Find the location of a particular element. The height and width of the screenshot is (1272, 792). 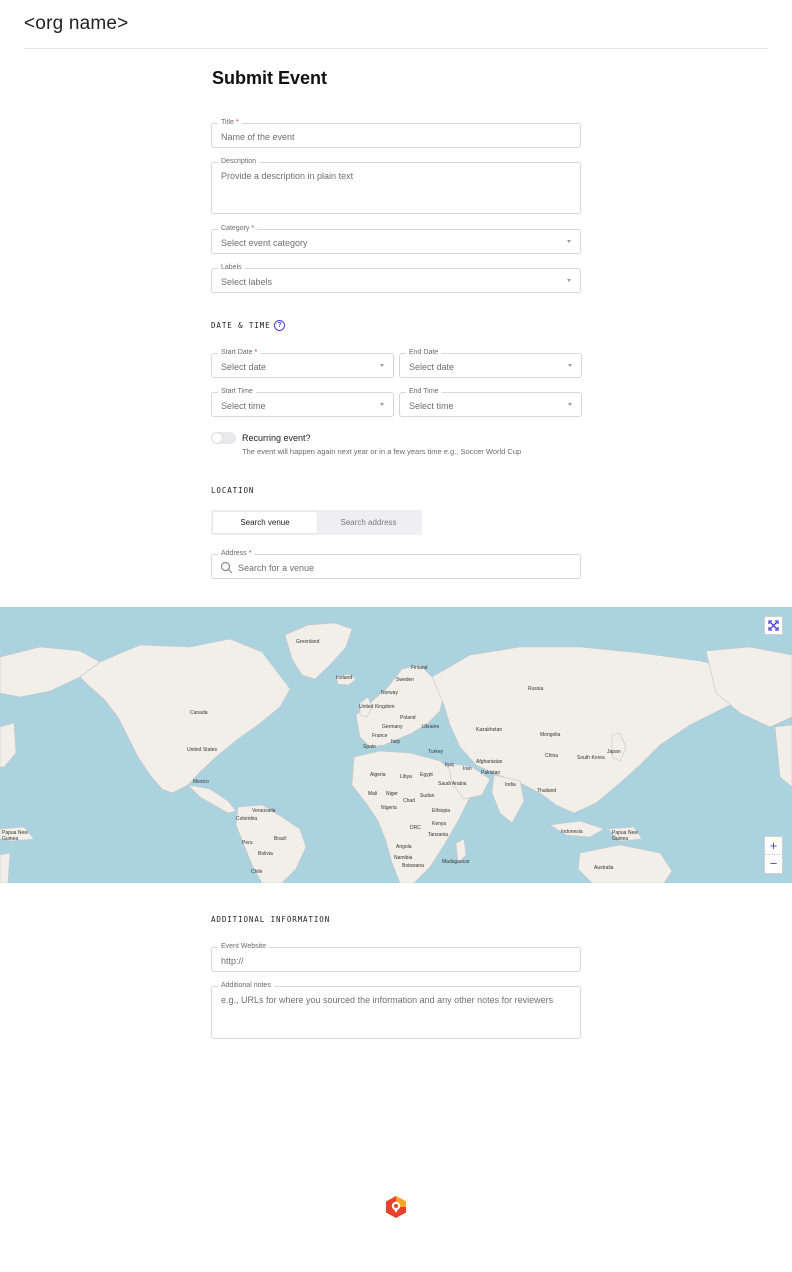

start-time-label: Start Time is located at coordinates (237, 392).